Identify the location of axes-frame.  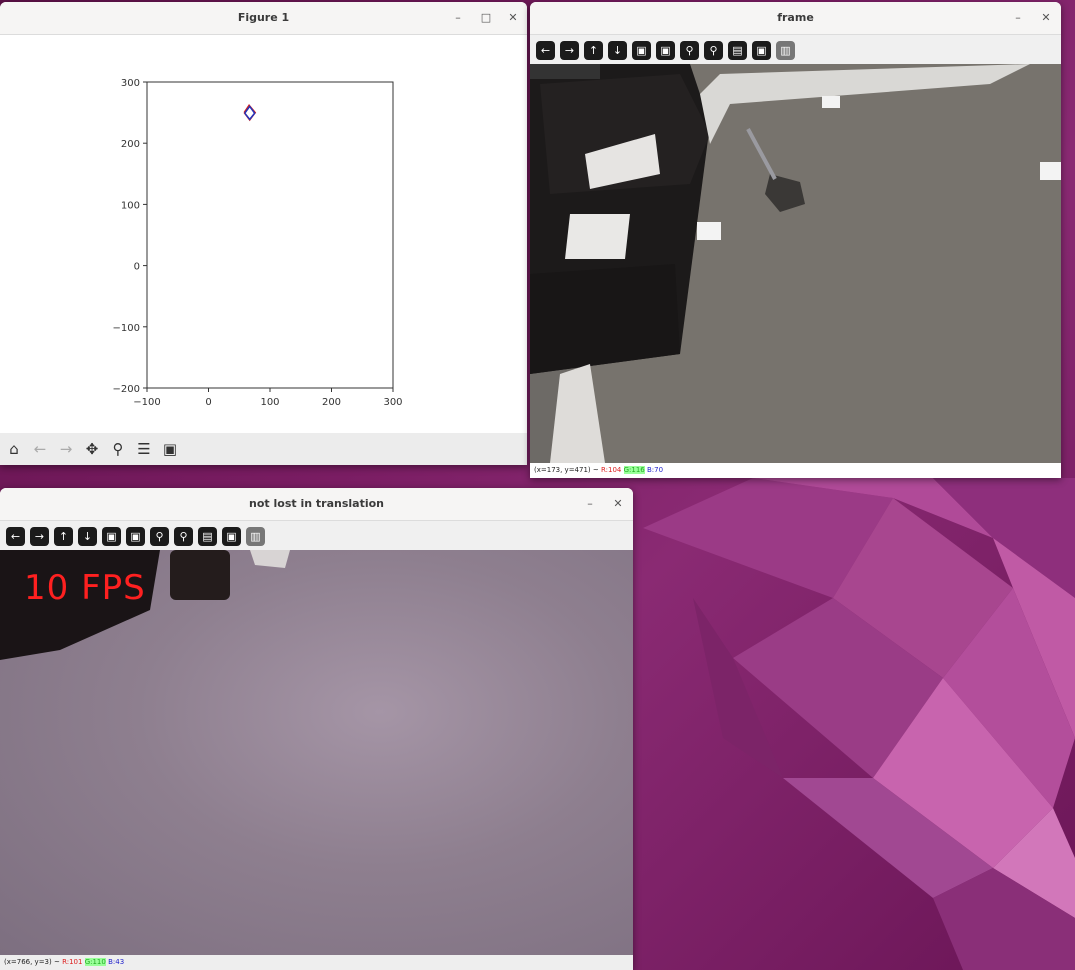
(270, 235).